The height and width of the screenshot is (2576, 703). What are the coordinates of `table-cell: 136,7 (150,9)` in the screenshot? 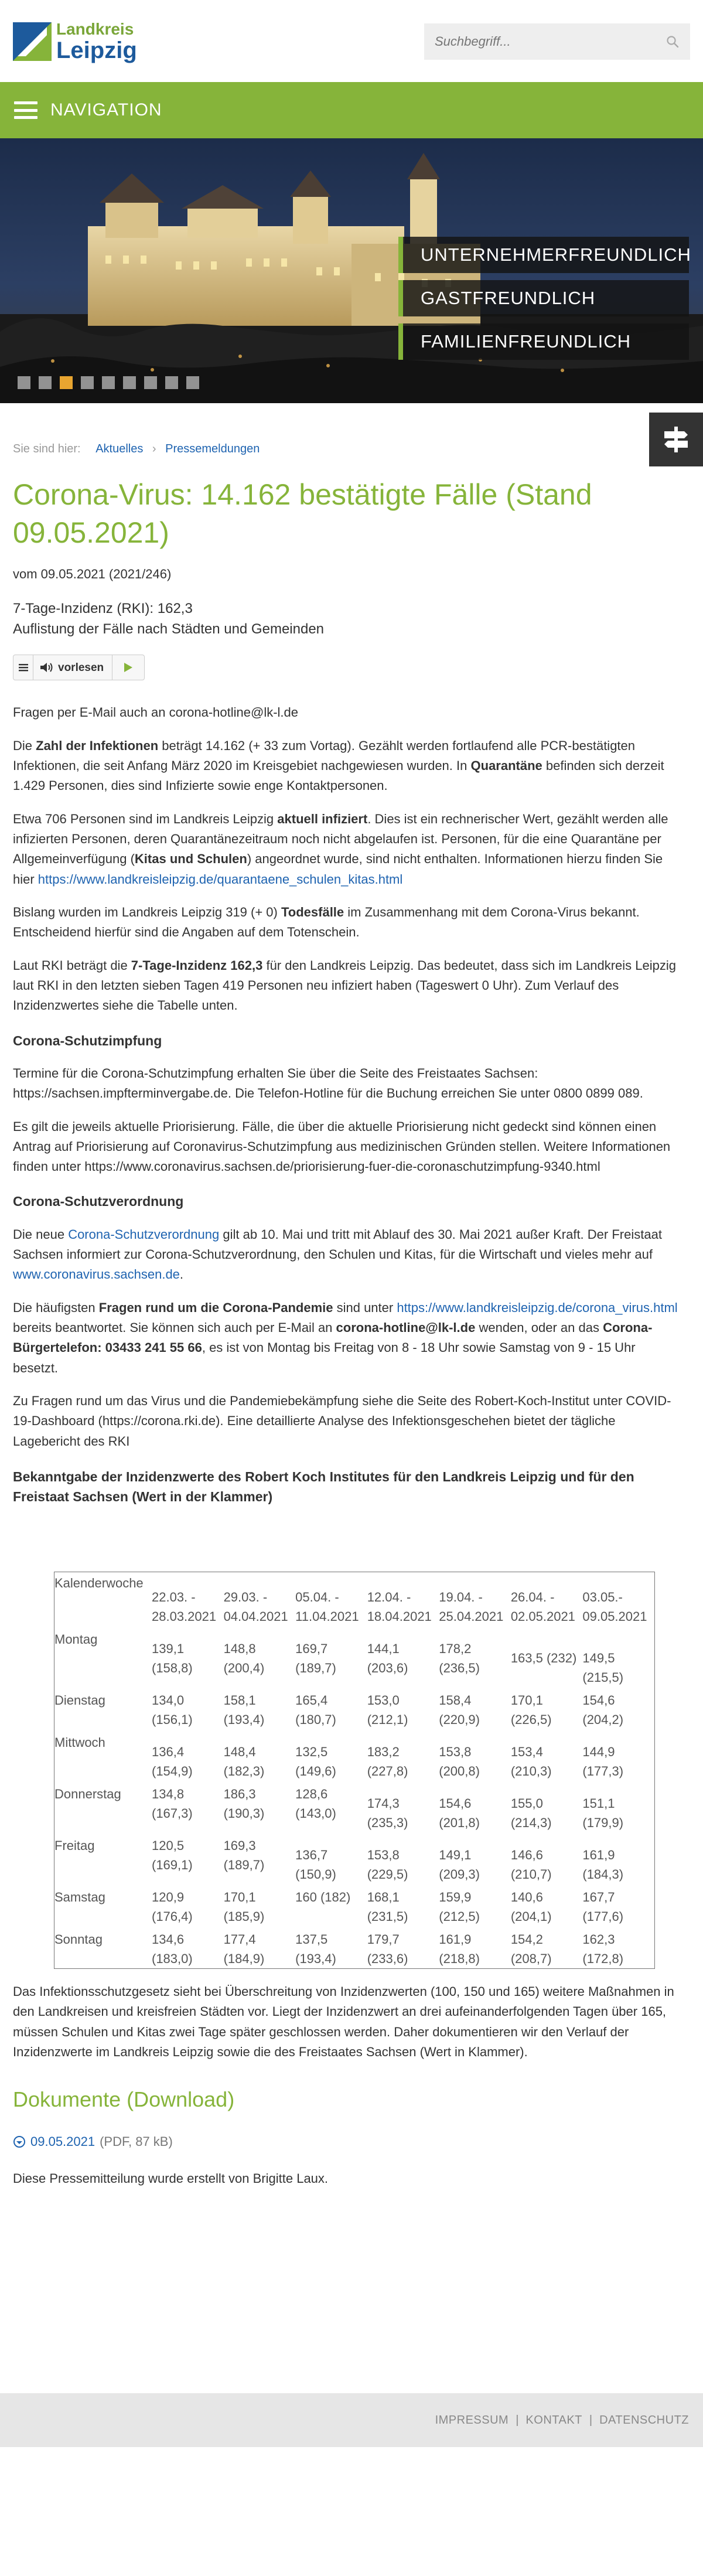 It's located at (315, 1864).